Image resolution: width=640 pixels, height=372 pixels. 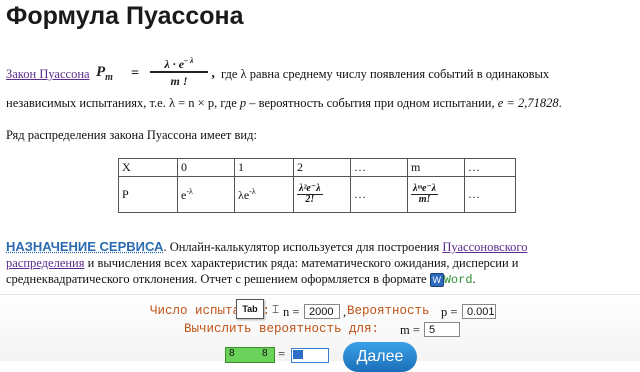 I want to click on green-field-left: 8, so click(x=232, y=353).